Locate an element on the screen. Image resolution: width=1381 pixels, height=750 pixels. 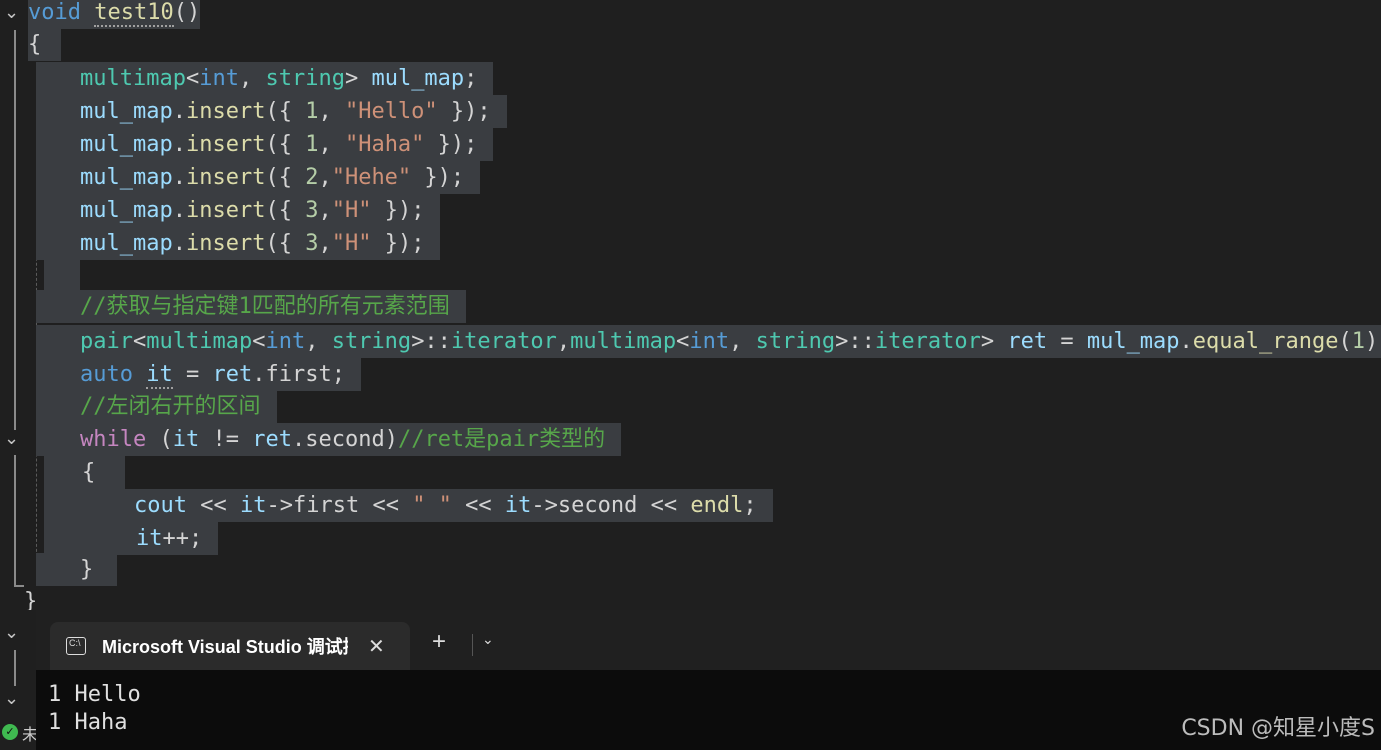
tab-separator is located at coordinates (472, 645).